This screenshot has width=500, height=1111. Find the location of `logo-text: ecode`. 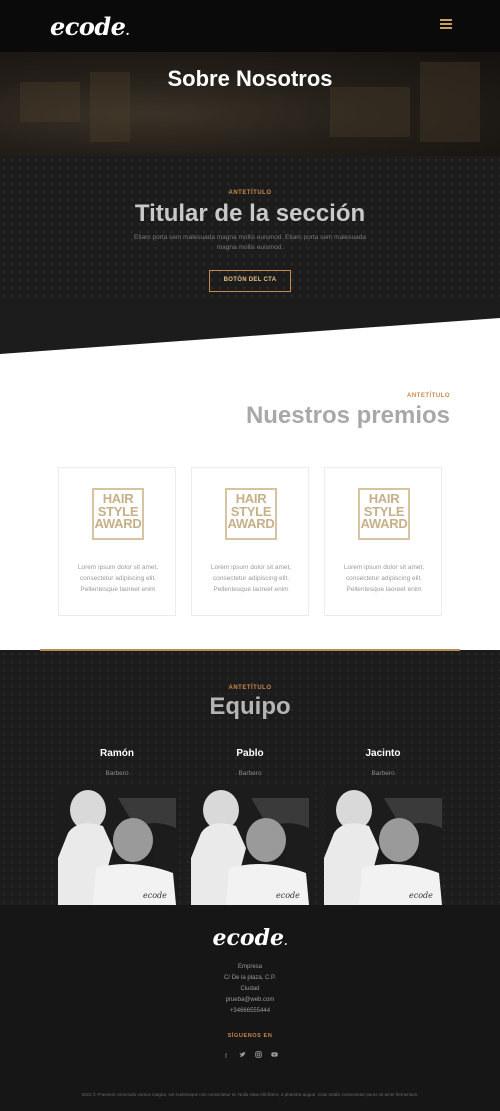

logo-text: ecode is located at coordinates (88, 26).